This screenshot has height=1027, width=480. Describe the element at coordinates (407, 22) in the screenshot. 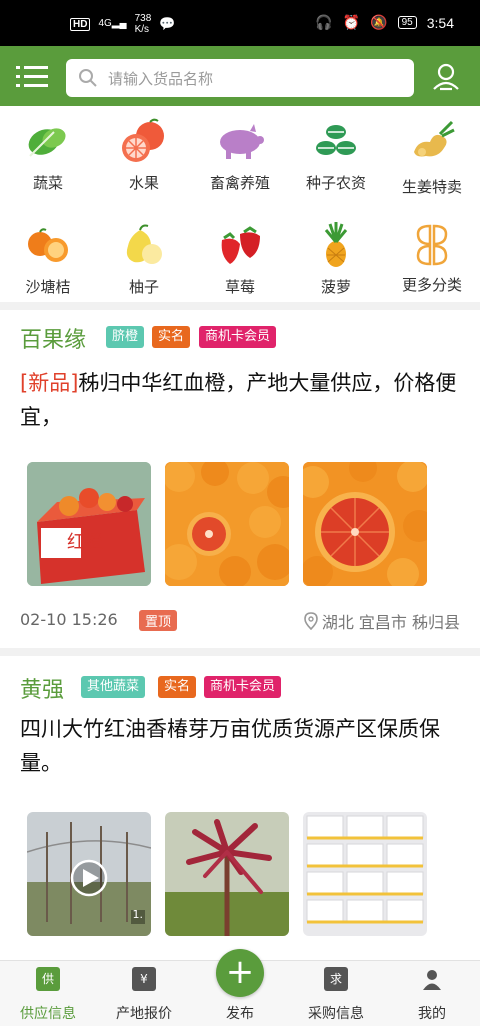

I see `battery-icon: 95` at that location.